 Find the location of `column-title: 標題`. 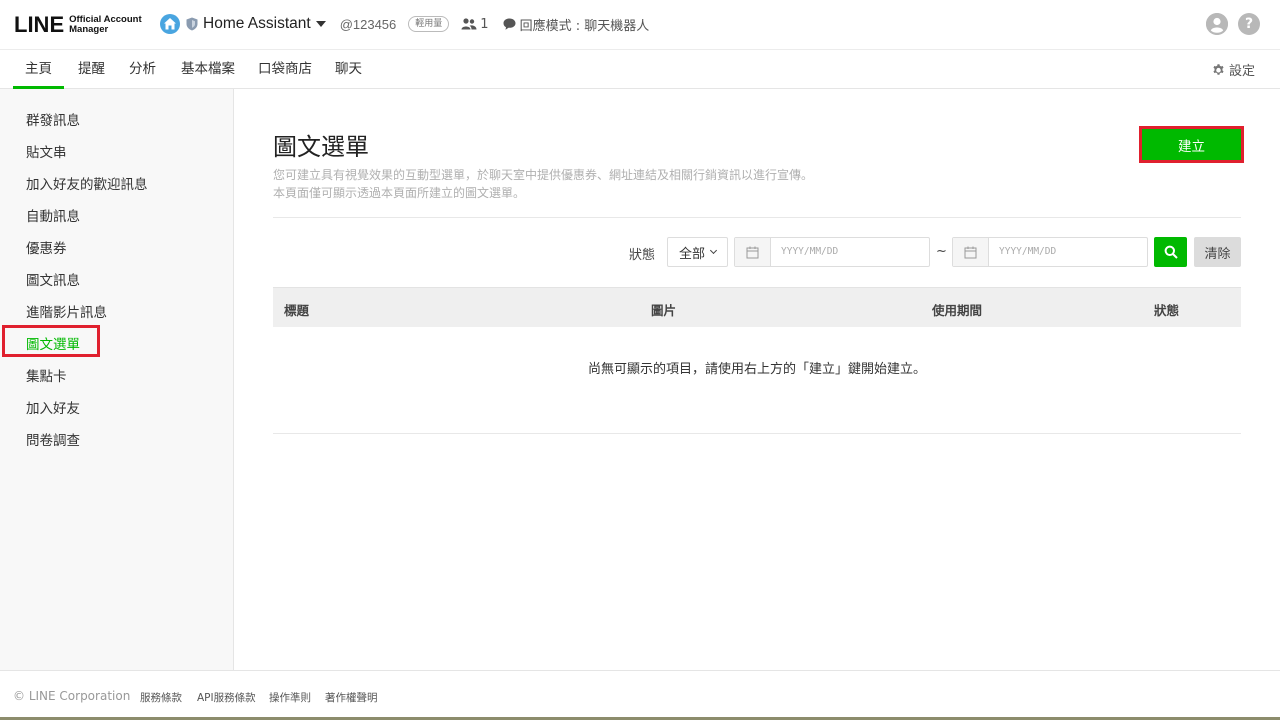

column-title: 標題 is located at coordinates (296, 309).